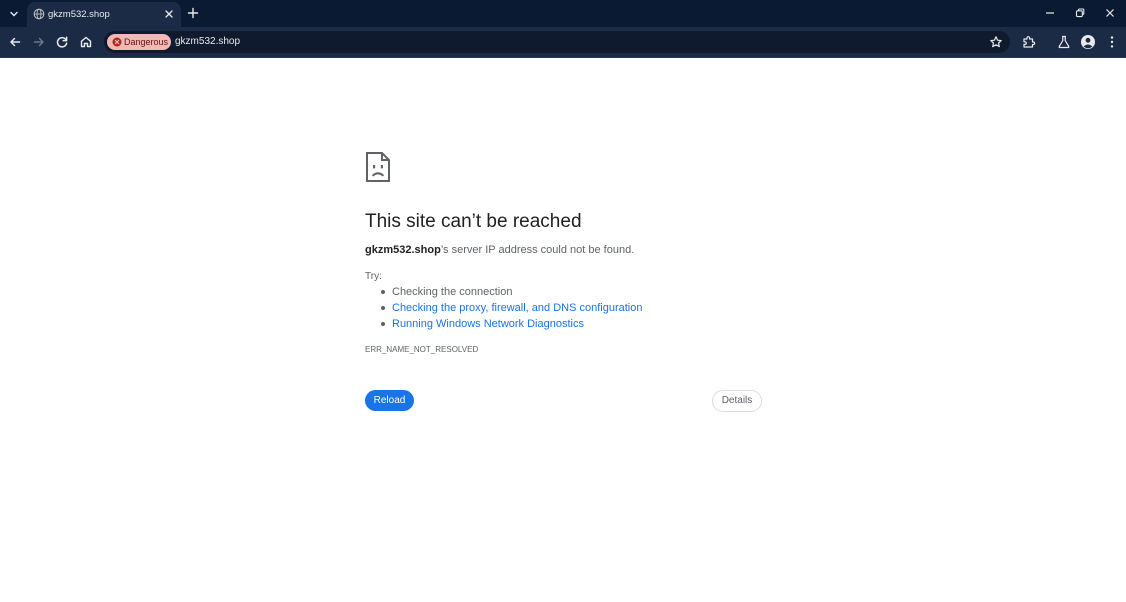  I want to click on chevron-down-icon, so click(14, 14).